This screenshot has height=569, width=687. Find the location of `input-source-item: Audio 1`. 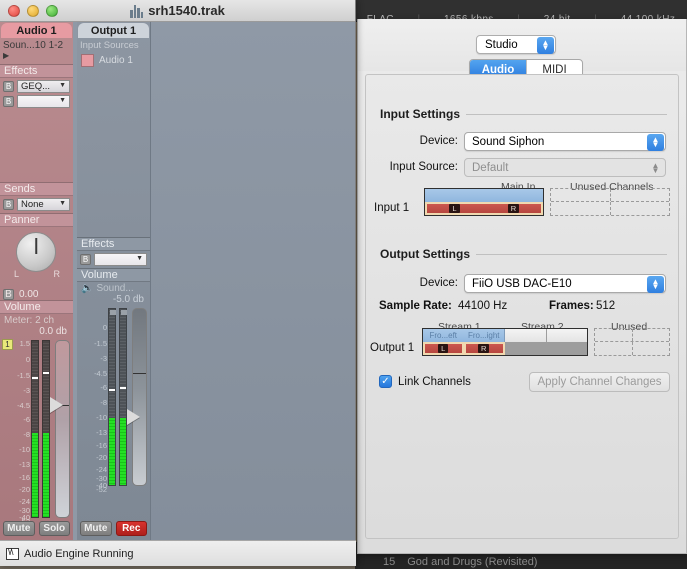

input-source-item: Audio 1 is located at coordinates (113, 60).